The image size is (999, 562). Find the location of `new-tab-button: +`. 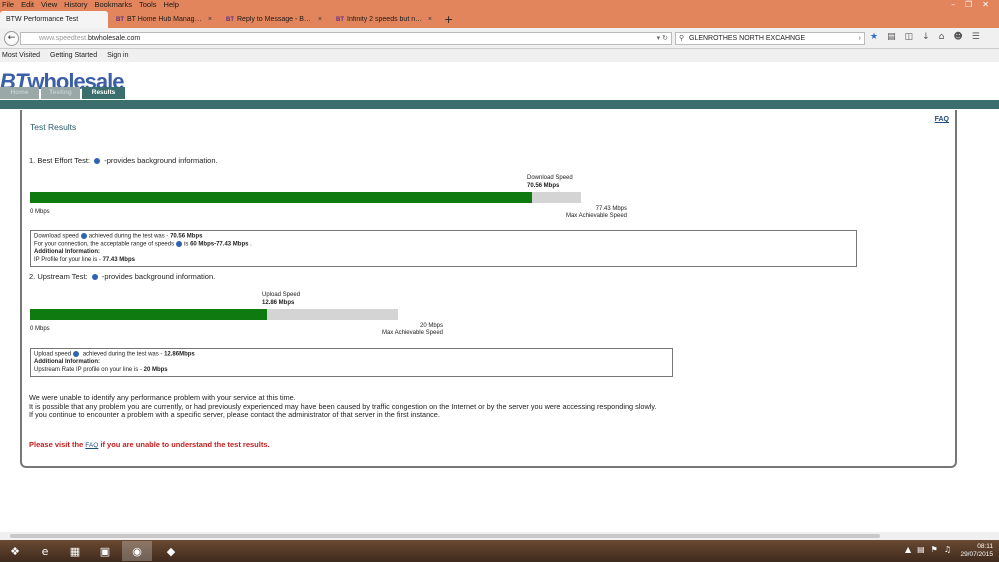

new-tab-button: + is located at coordinates (448, 19).